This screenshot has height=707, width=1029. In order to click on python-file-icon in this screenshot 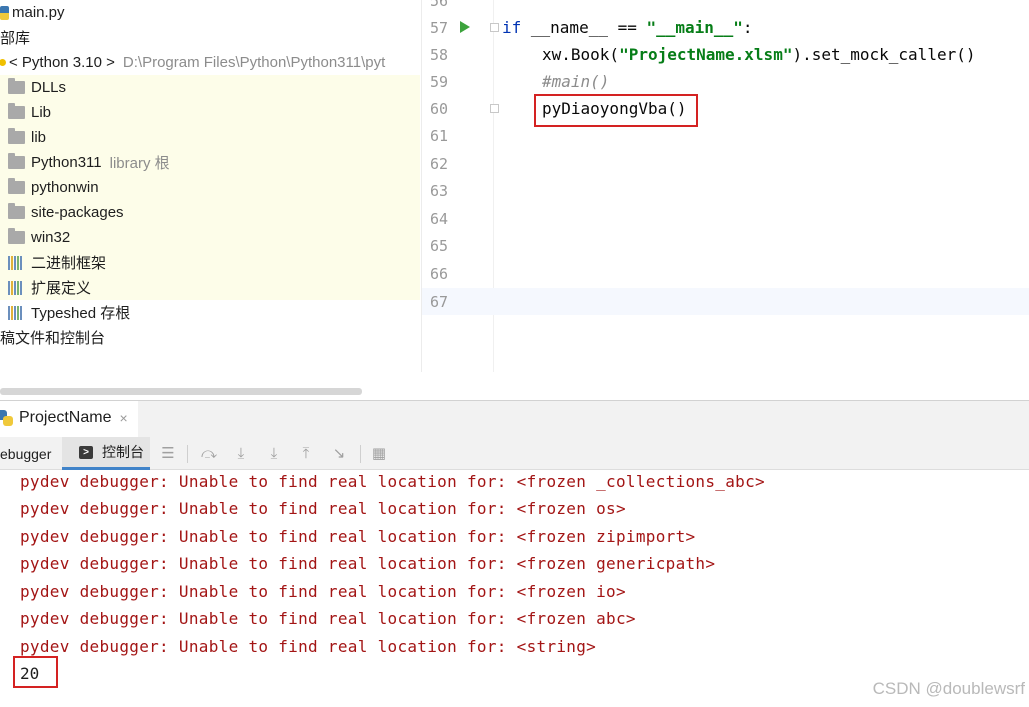, I will do `click(4, 12)`.